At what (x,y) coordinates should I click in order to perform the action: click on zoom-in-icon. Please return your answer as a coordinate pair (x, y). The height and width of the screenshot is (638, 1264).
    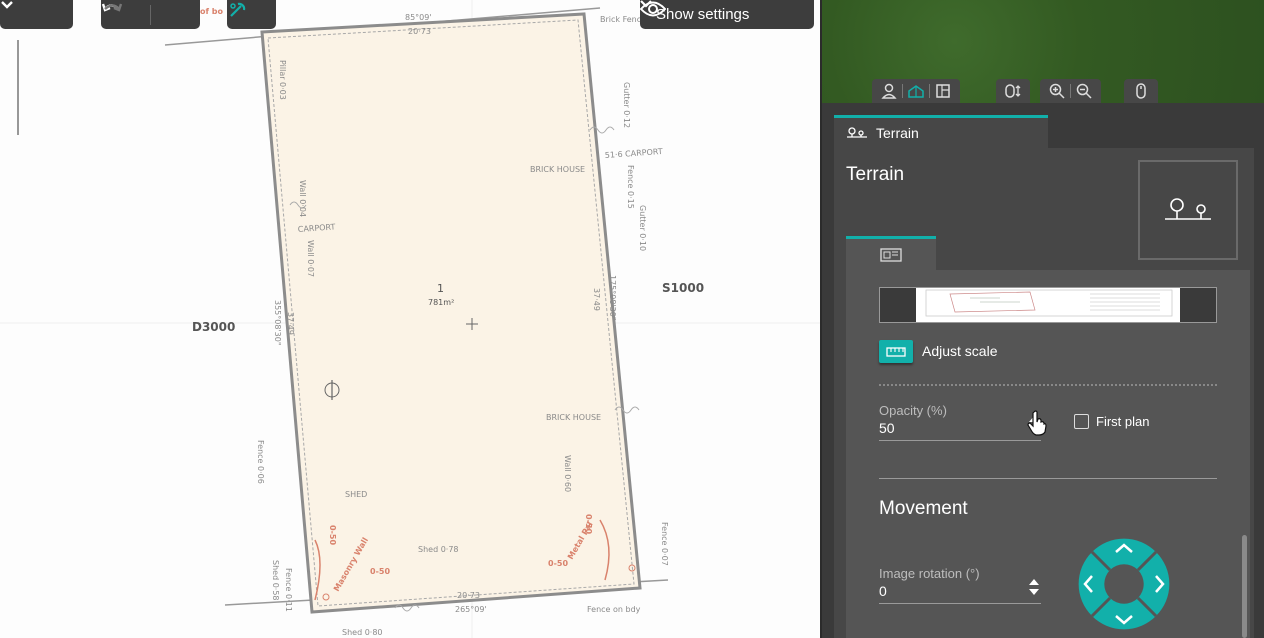
    Looking at the image, I should click on (1057, 91).